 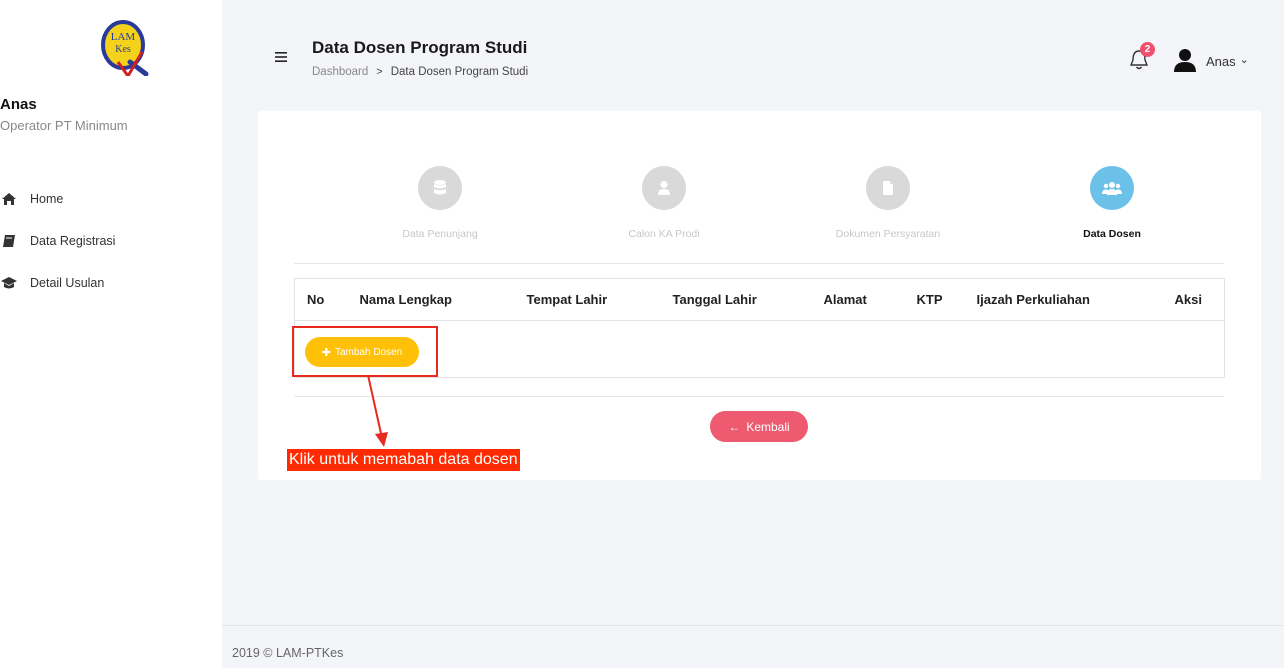 What do you see at coordinates (440, 234) in the screenshot?
I see `step-label: Data Penunjang` at bounding box center [440, 234].